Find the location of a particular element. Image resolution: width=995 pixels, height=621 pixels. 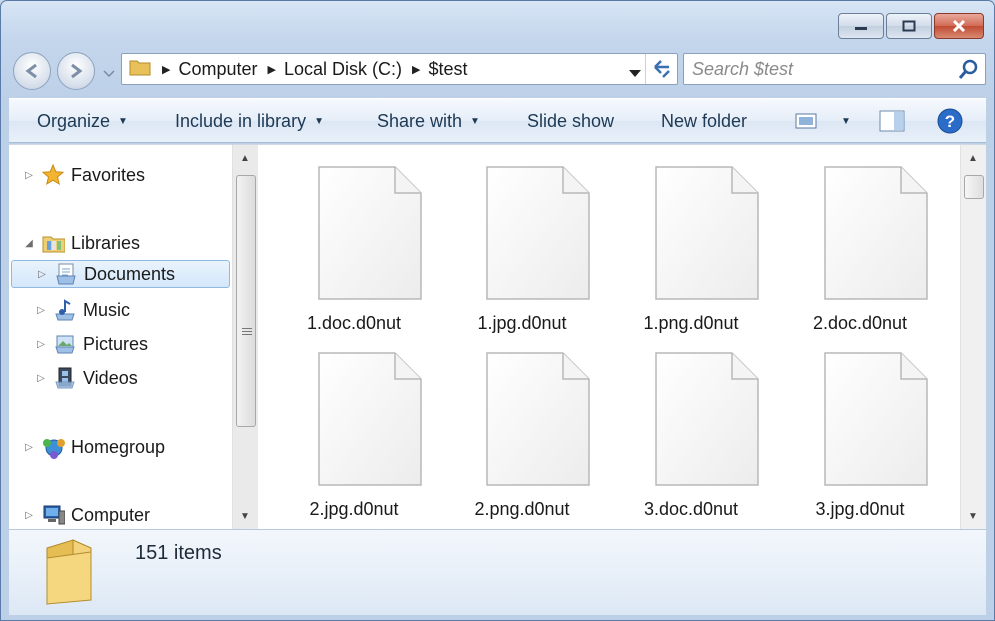

folder-icon is located at coordinates (69, 574).